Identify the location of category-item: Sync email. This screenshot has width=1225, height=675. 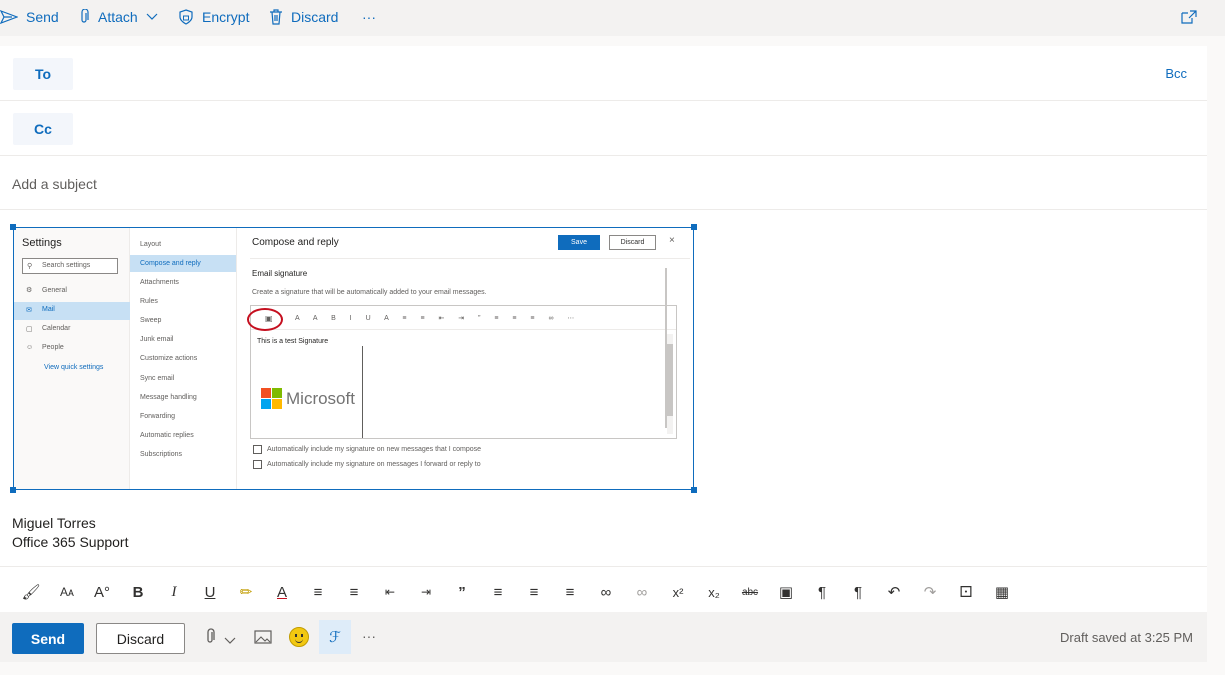
(157, 378).